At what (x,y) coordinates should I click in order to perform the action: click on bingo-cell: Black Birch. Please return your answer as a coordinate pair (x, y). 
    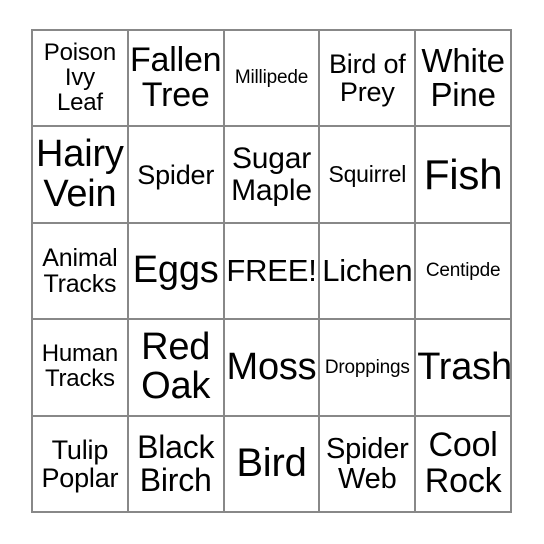
    Looking at the image, I should click on (176, 464).